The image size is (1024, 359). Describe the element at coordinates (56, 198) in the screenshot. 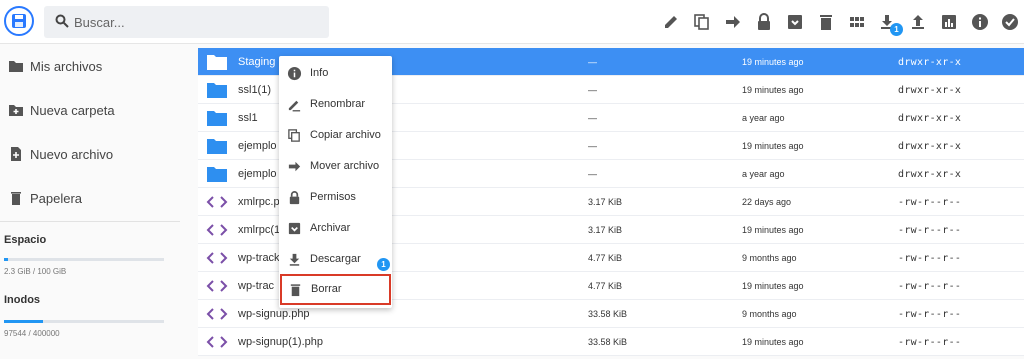

I see `sidebar-item-label: Papelera` at that location.